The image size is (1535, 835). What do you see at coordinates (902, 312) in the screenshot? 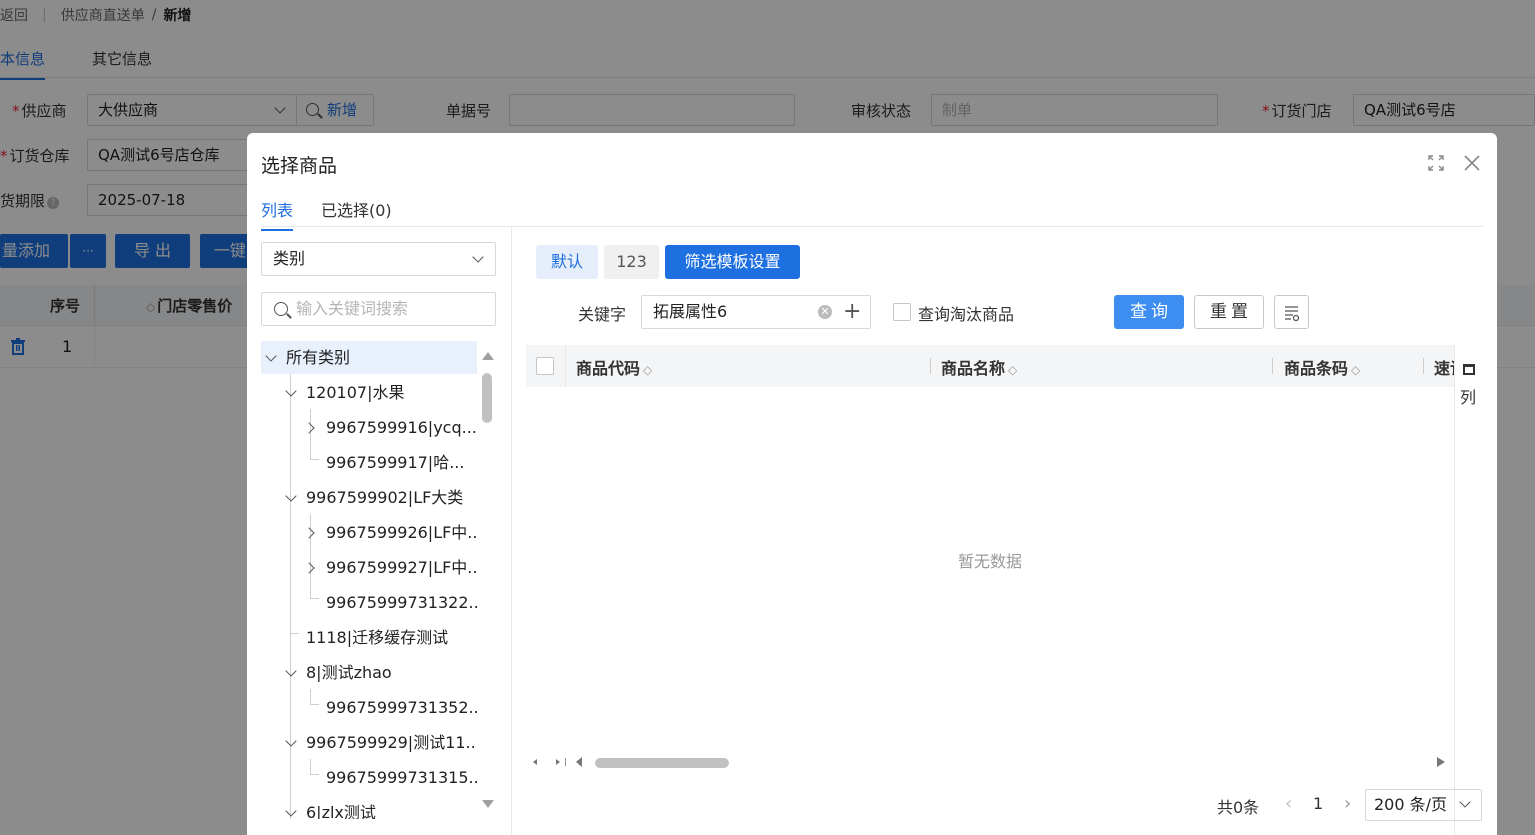
I see `include-obsolete-checkbox` at bounding box center [902, 312].